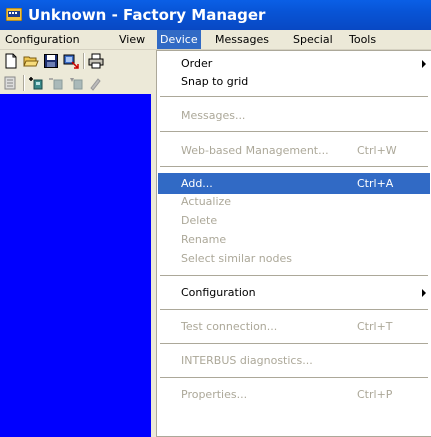 The image size is (431, 437). I want to click on menu-item-properties: Properties... Ctrl+P, so click(294, 394).